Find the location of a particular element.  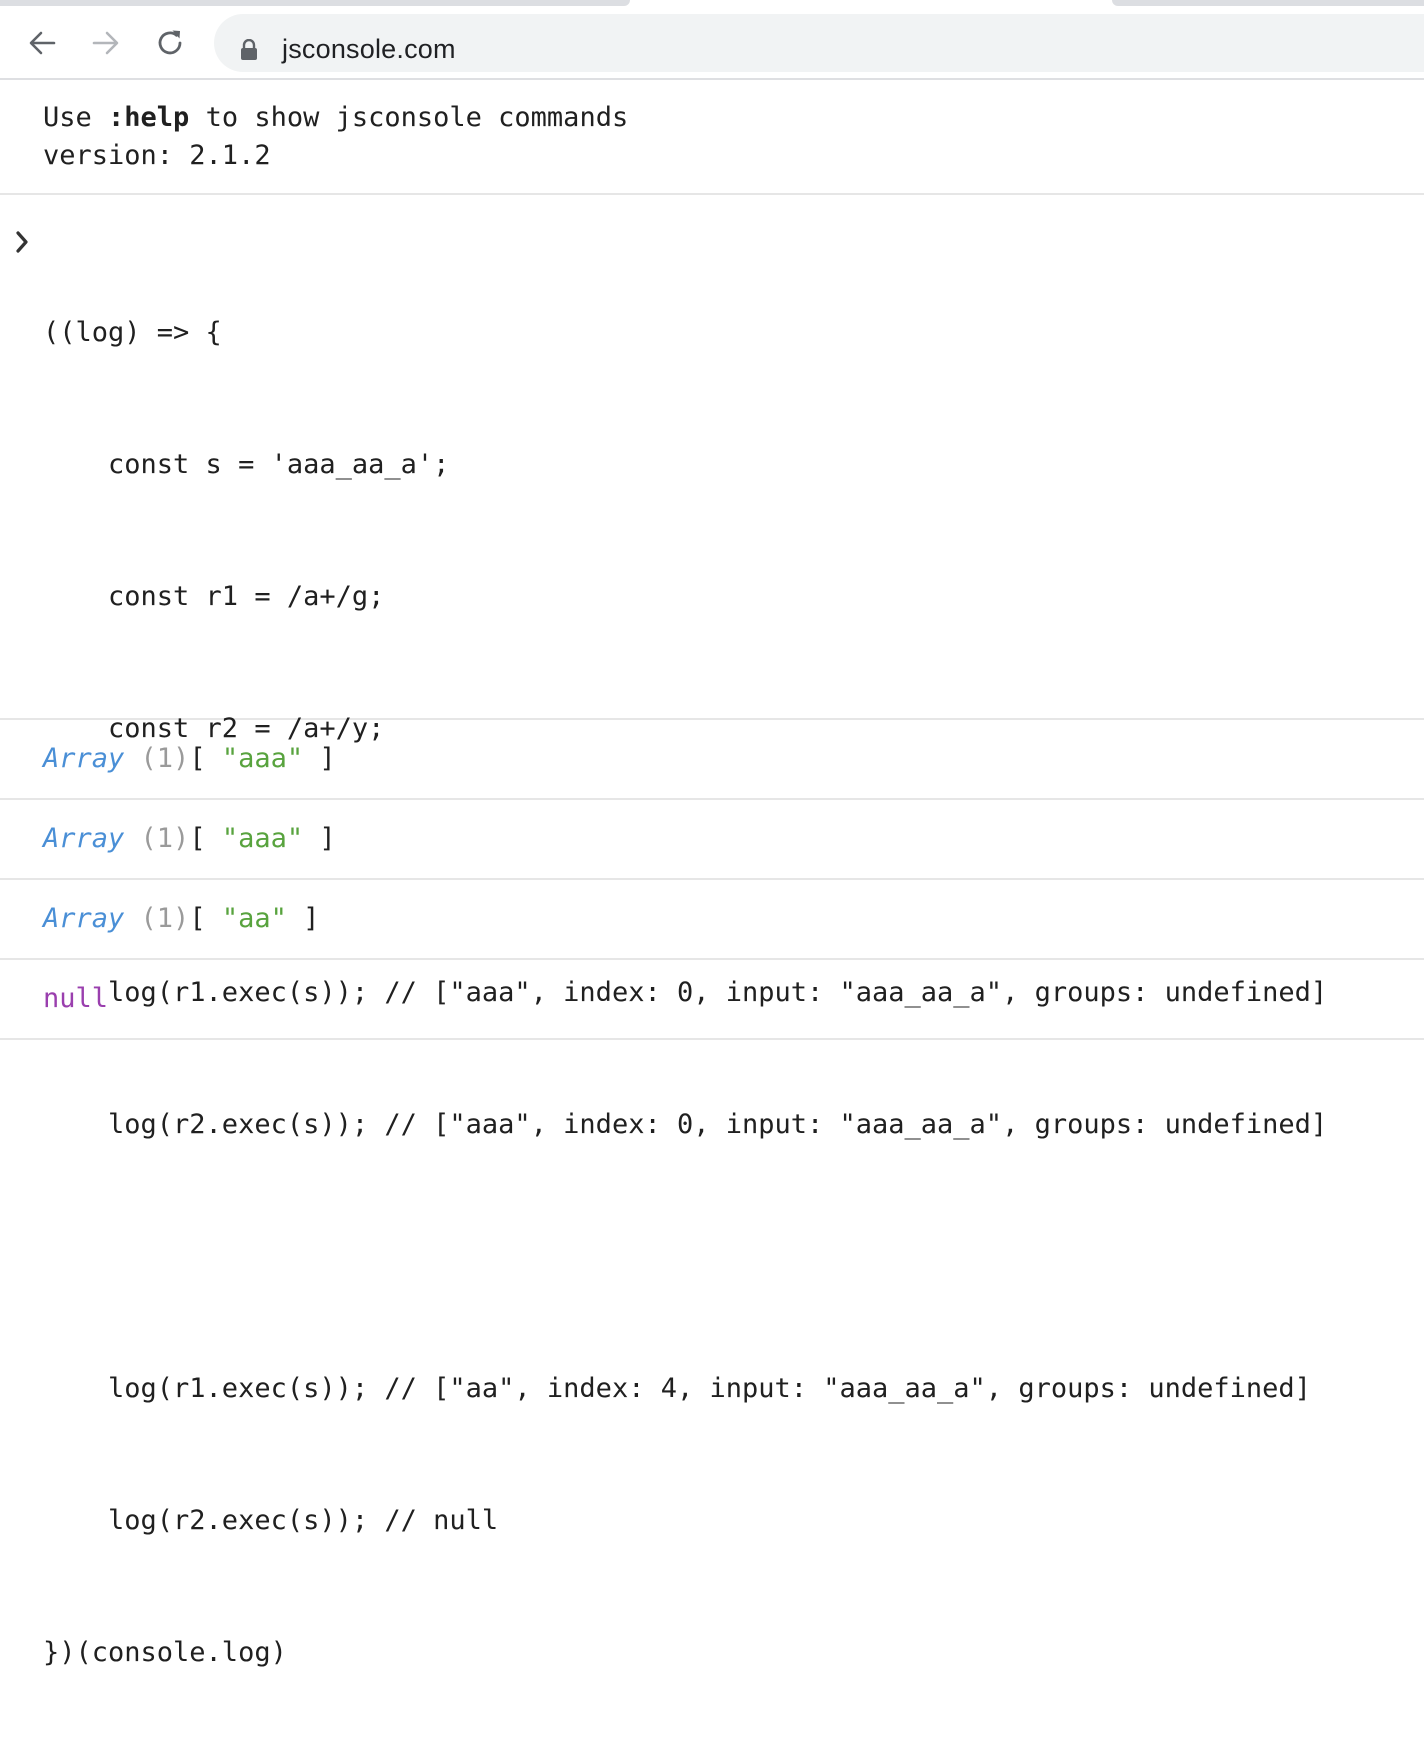

reload-icon is located at coordinates (170, 42).